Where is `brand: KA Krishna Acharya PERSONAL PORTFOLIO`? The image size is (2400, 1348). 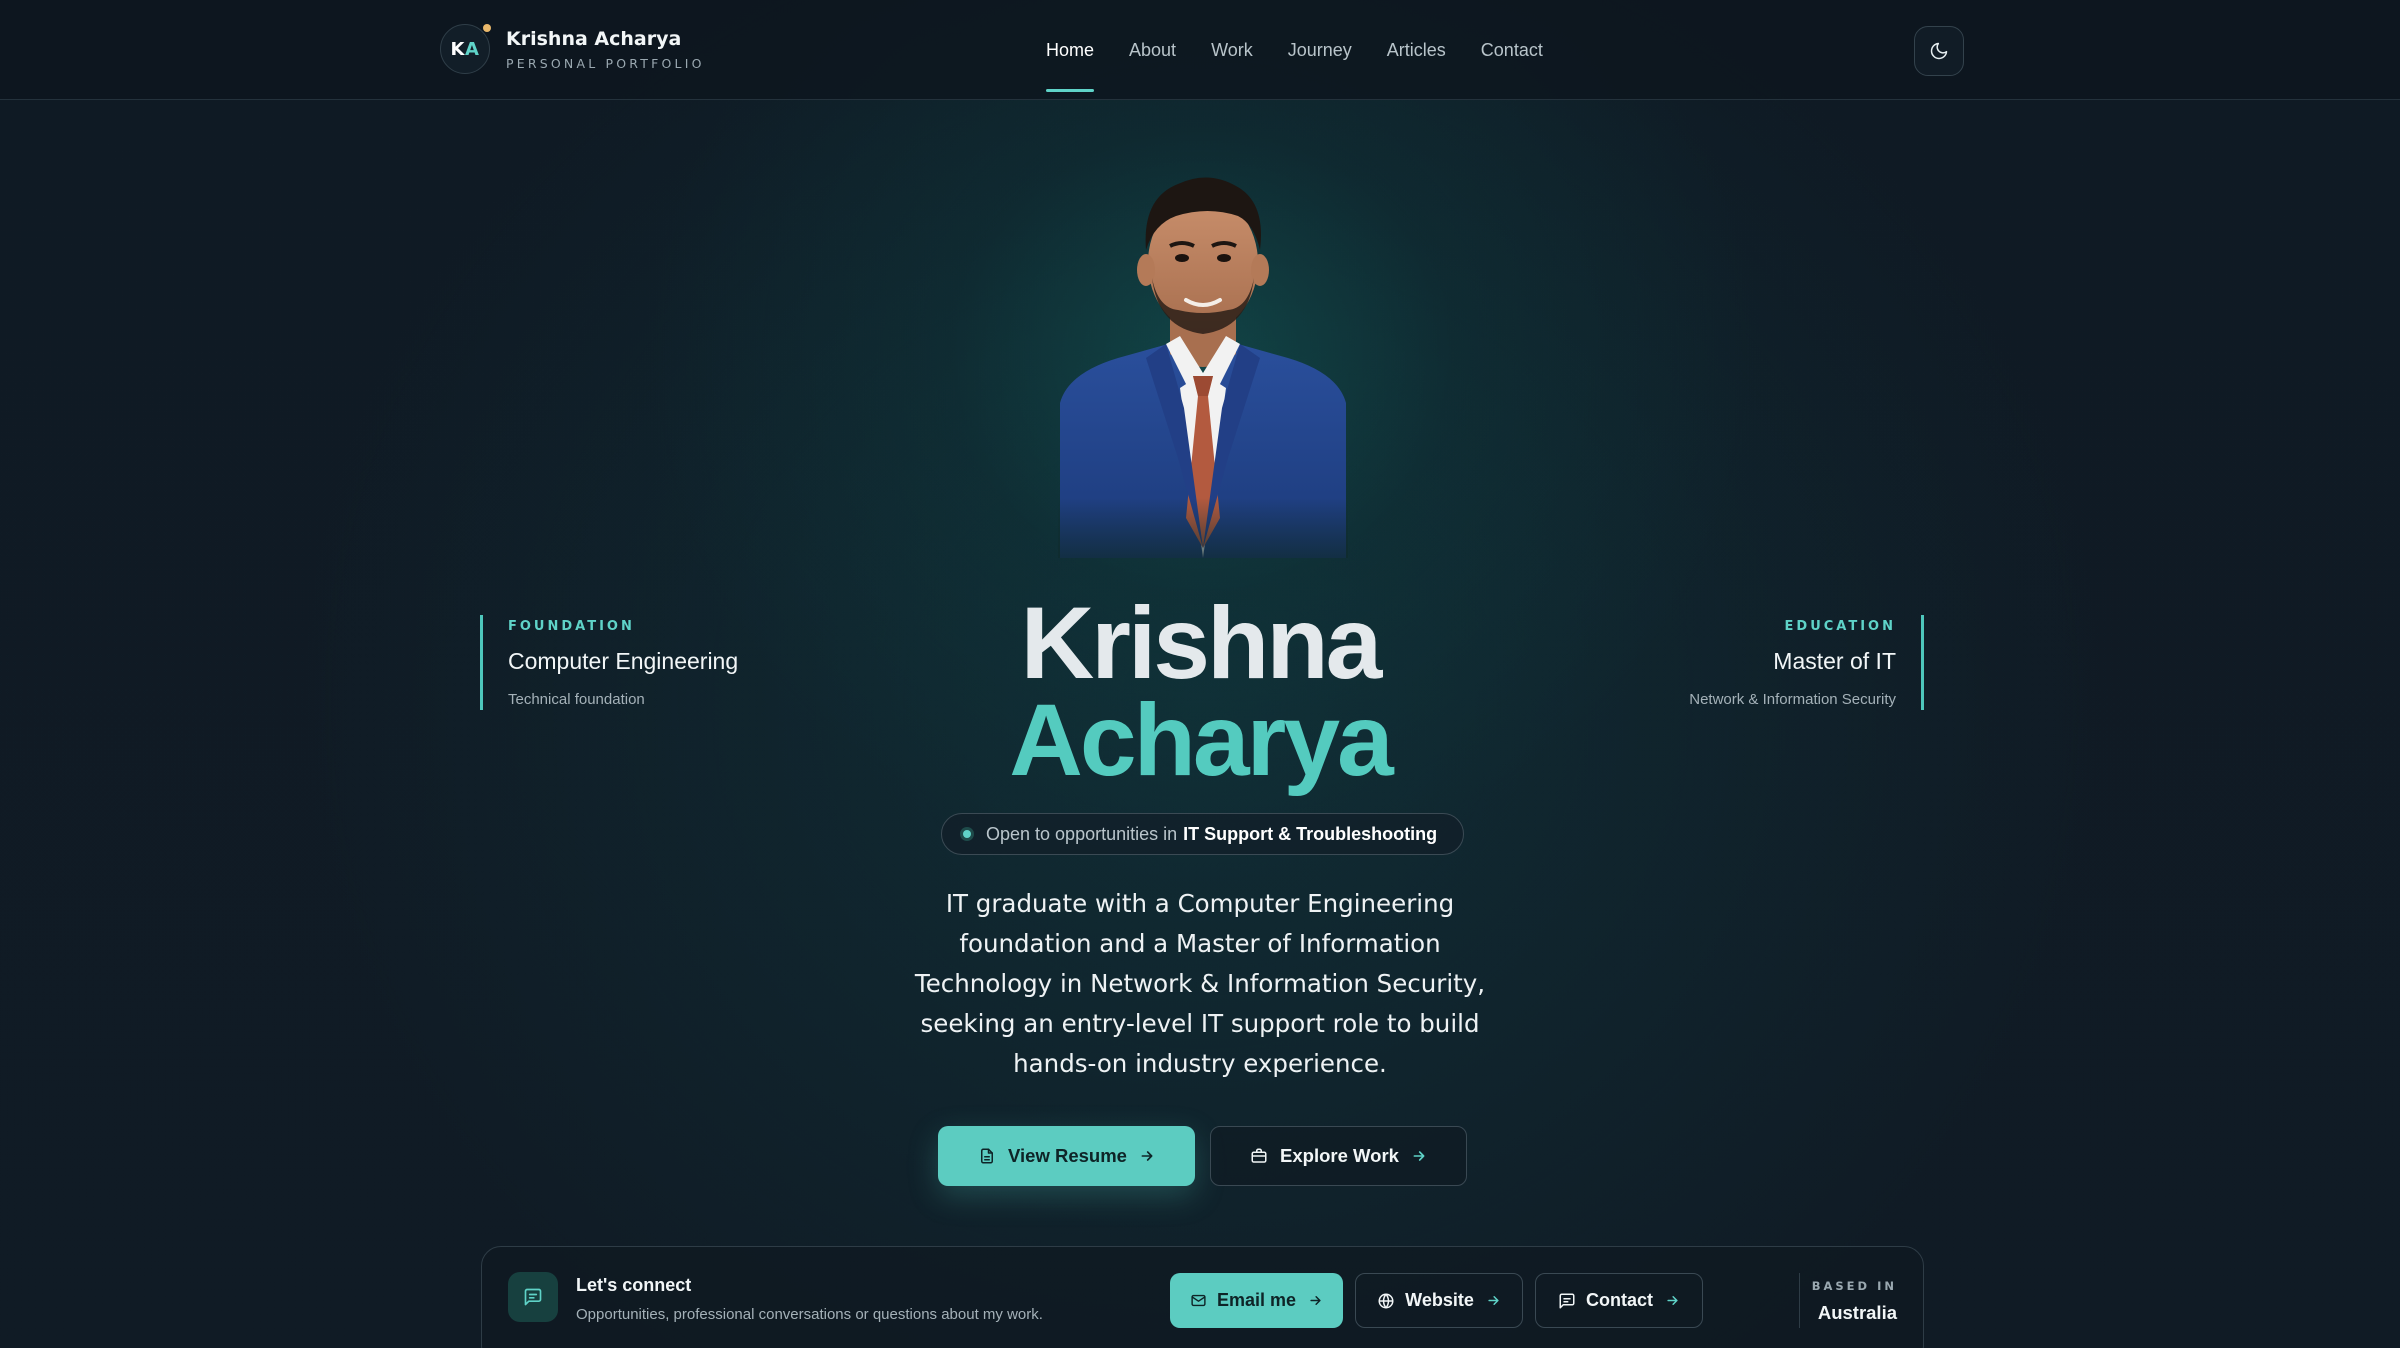 brand: KA Krishna Acharya PERSONAL PORTFOLIO is located at coordinates (572, 49).